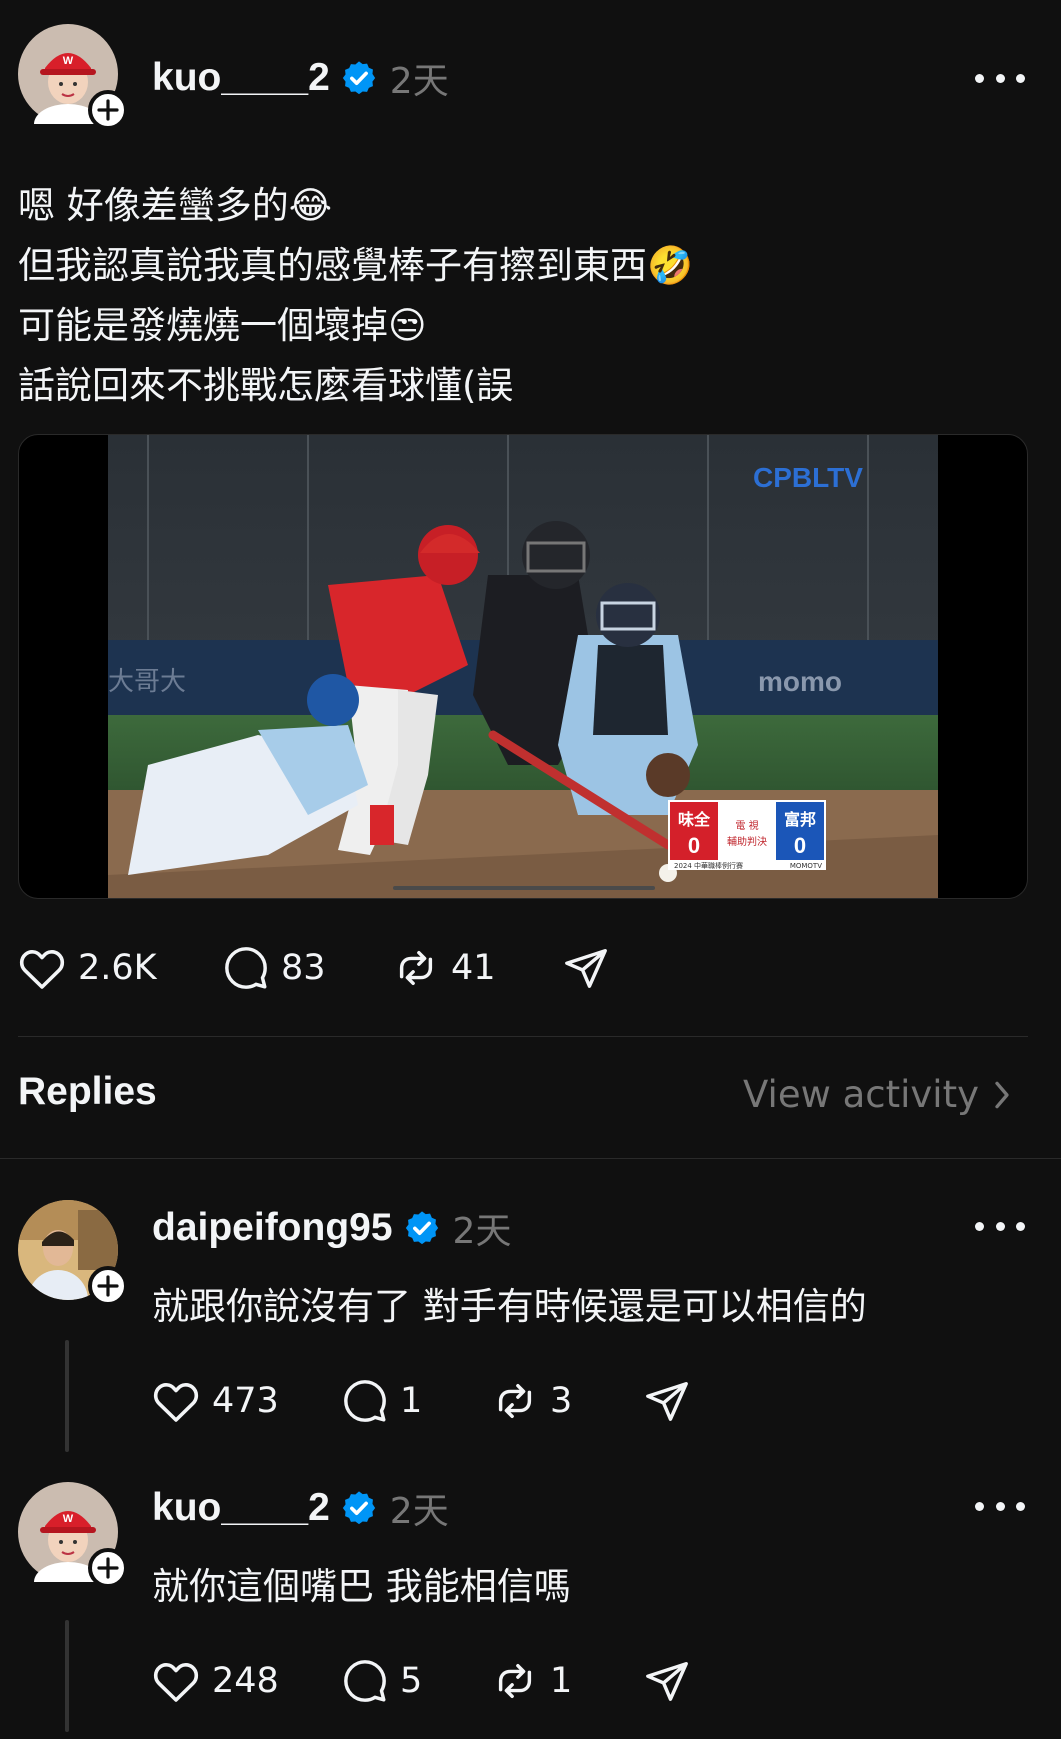  Describe the element at coordinates (861, 1094) in the screenshot. I see `view-activity-label: View activity` at that location.